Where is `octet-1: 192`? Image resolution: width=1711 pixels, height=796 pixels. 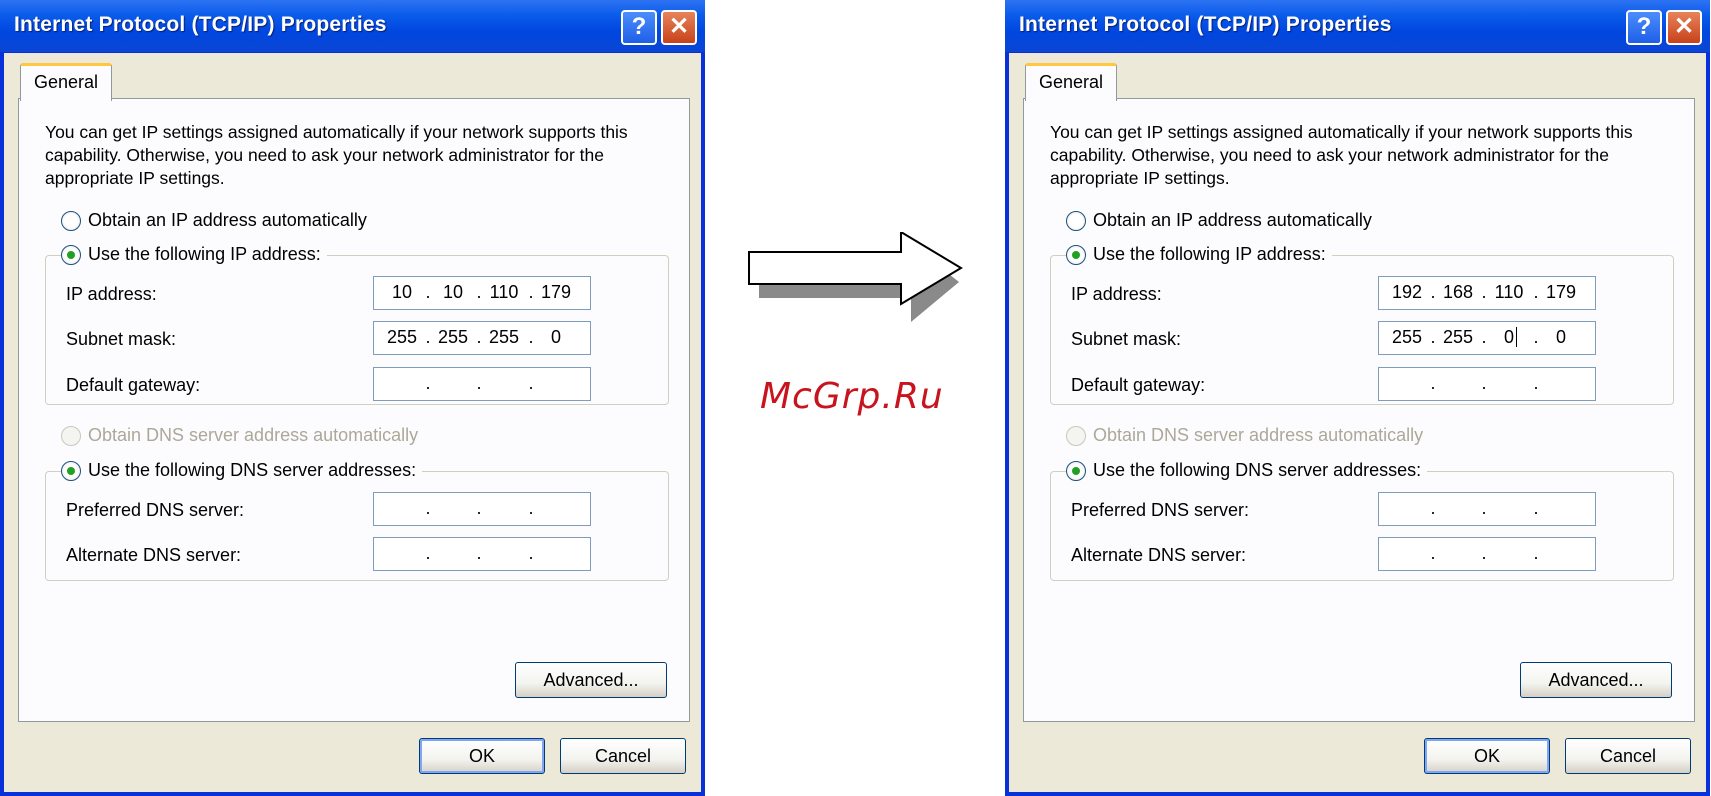 octet-1: 192 is located at coordinates (1407, 292).